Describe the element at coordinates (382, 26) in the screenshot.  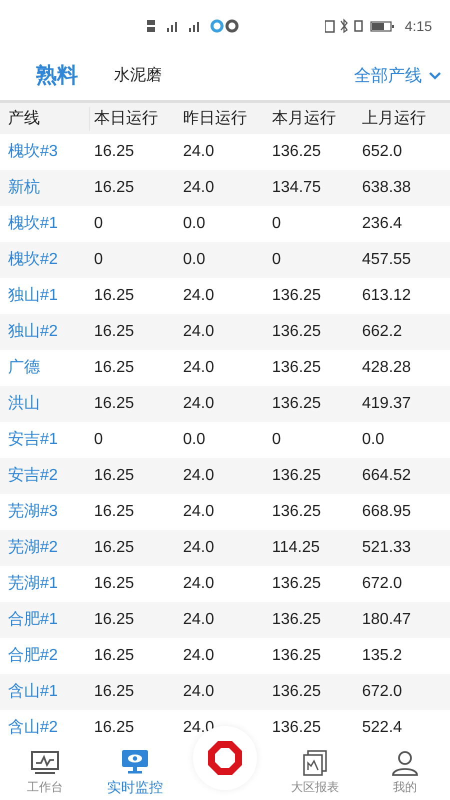
I see `battery-icon` at that location.